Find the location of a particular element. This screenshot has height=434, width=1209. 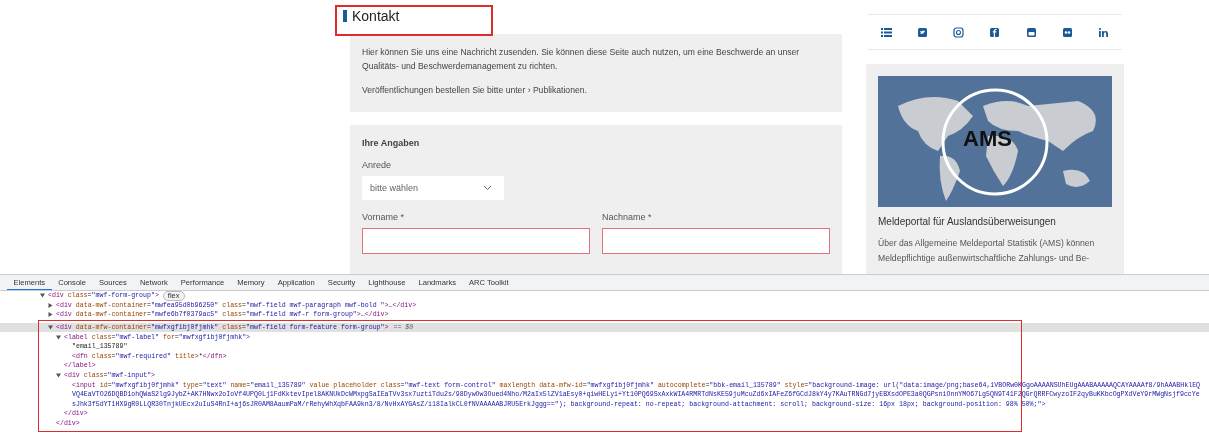

facebook-icon is located at coordinates (995, 32).